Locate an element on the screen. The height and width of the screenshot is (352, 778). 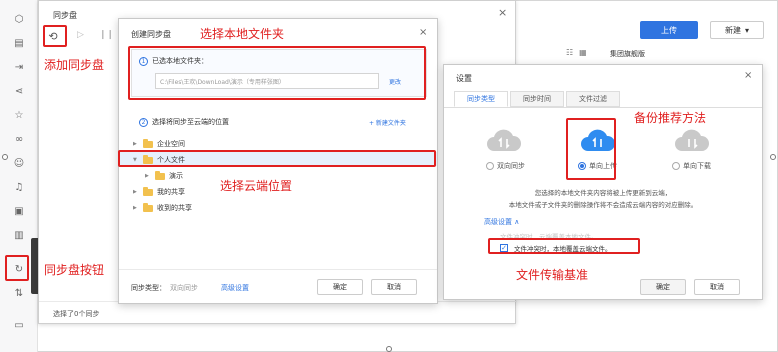
tree-item-label: 演示 is located at coordinates (176, 176).